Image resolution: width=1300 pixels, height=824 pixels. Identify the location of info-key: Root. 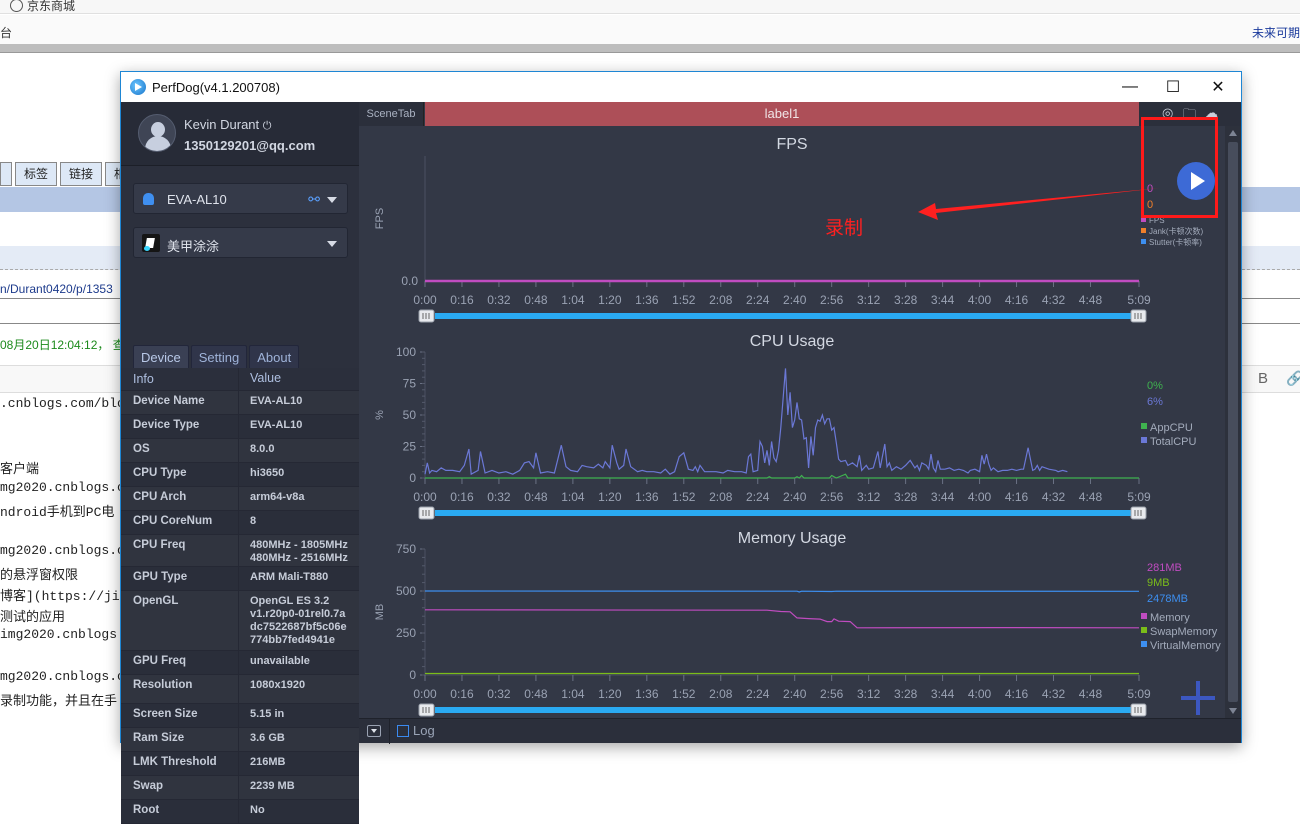
(180, 811).